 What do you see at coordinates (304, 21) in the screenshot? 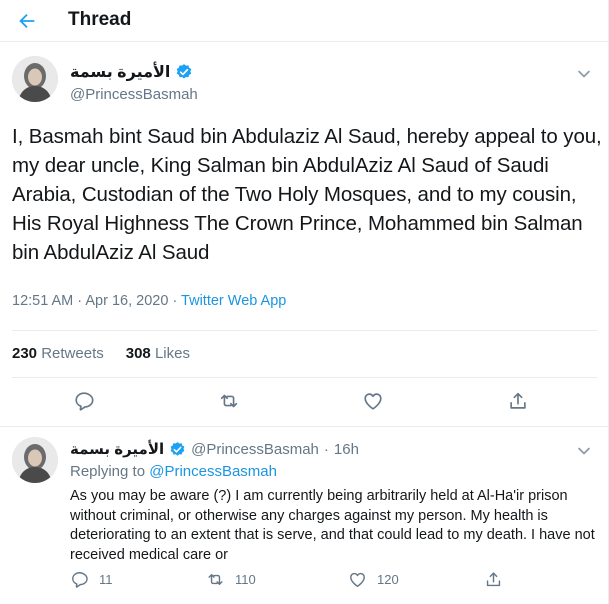
I see `thread-header: Thread` at bounding box center [304, 21].